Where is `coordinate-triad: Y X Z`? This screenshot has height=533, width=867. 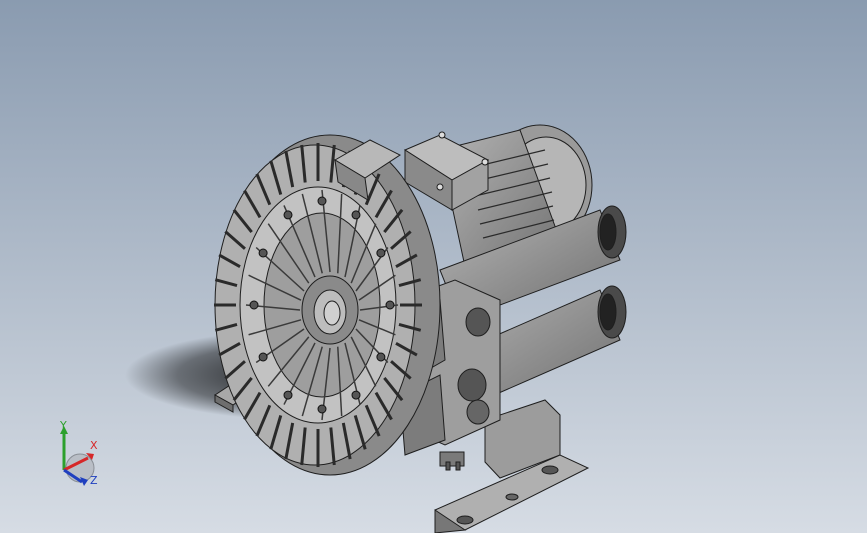
coordinate-triad: Y X Z is located at coordinates (80, 456).